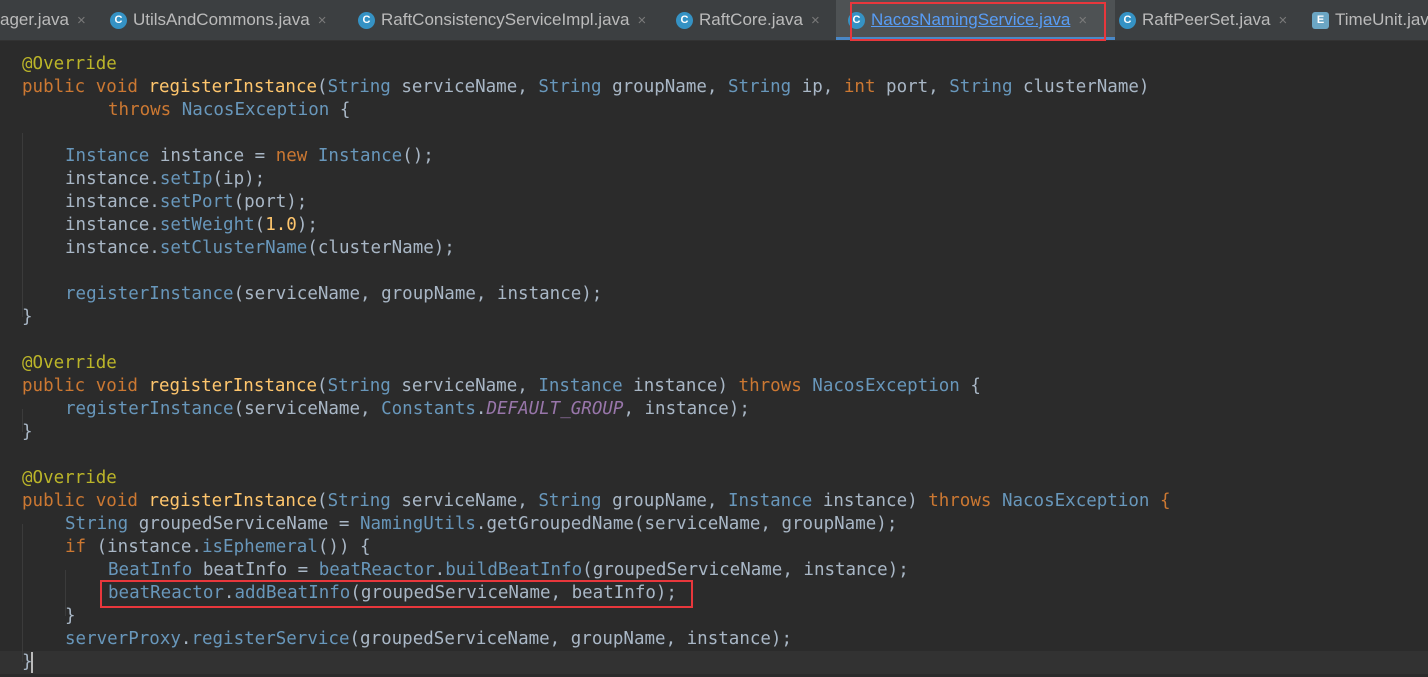  I want to click on code-line-22: if (instance.isEphemeral()) {, so click(218, 547).